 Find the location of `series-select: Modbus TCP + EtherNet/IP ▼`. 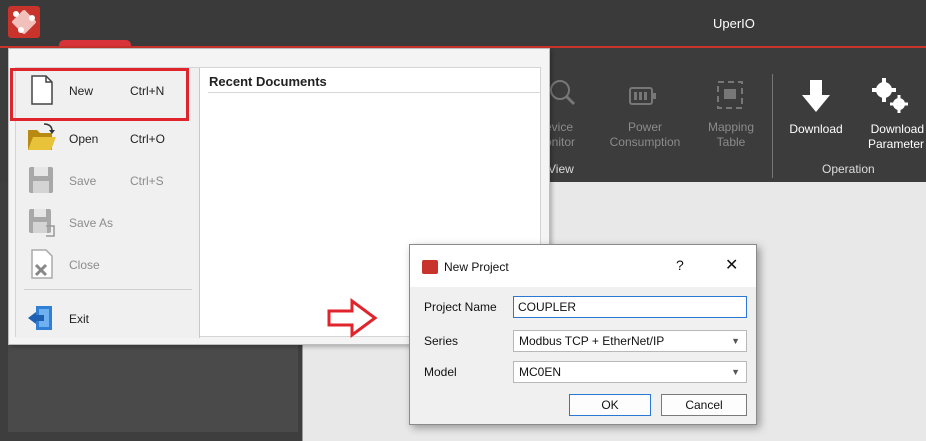

series-select: Modbus TCP + EtherNet/IP ▼ is located at coordinates (630, 341).